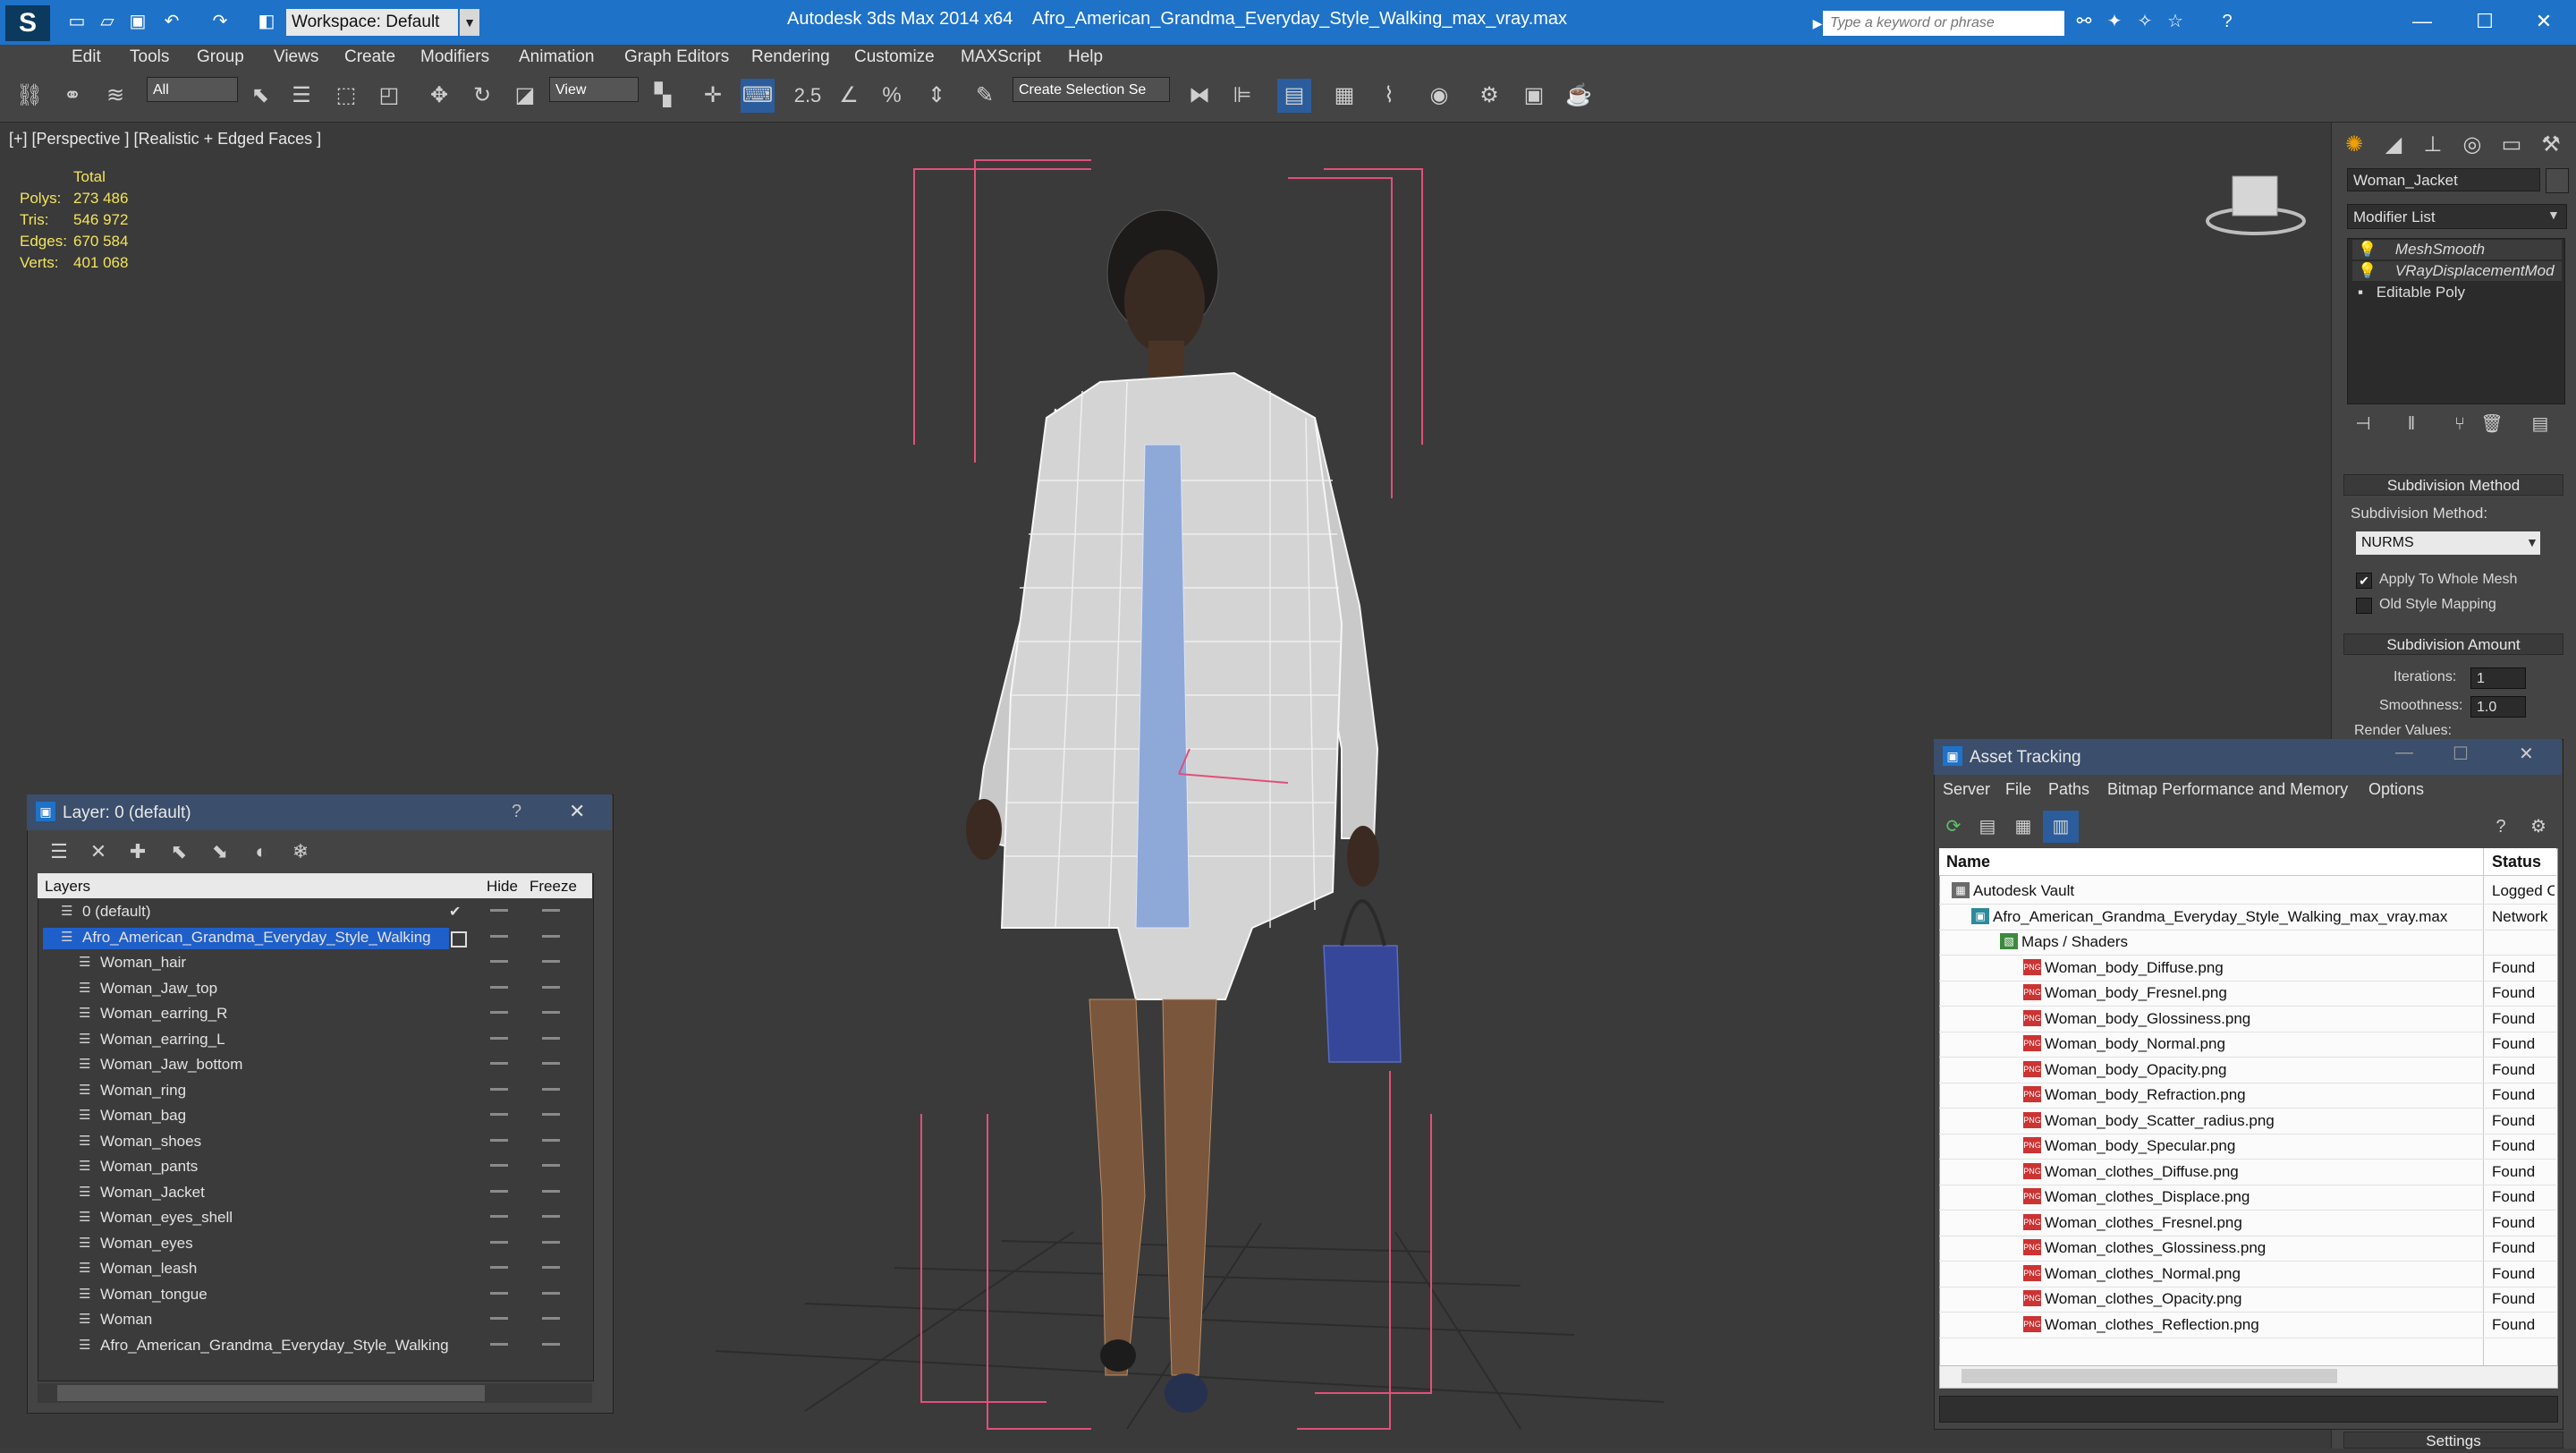 The height and width of the screenshot is (1453, 2576). I want to click on reference-coordinate-dropdown: View, so click(594, 89).